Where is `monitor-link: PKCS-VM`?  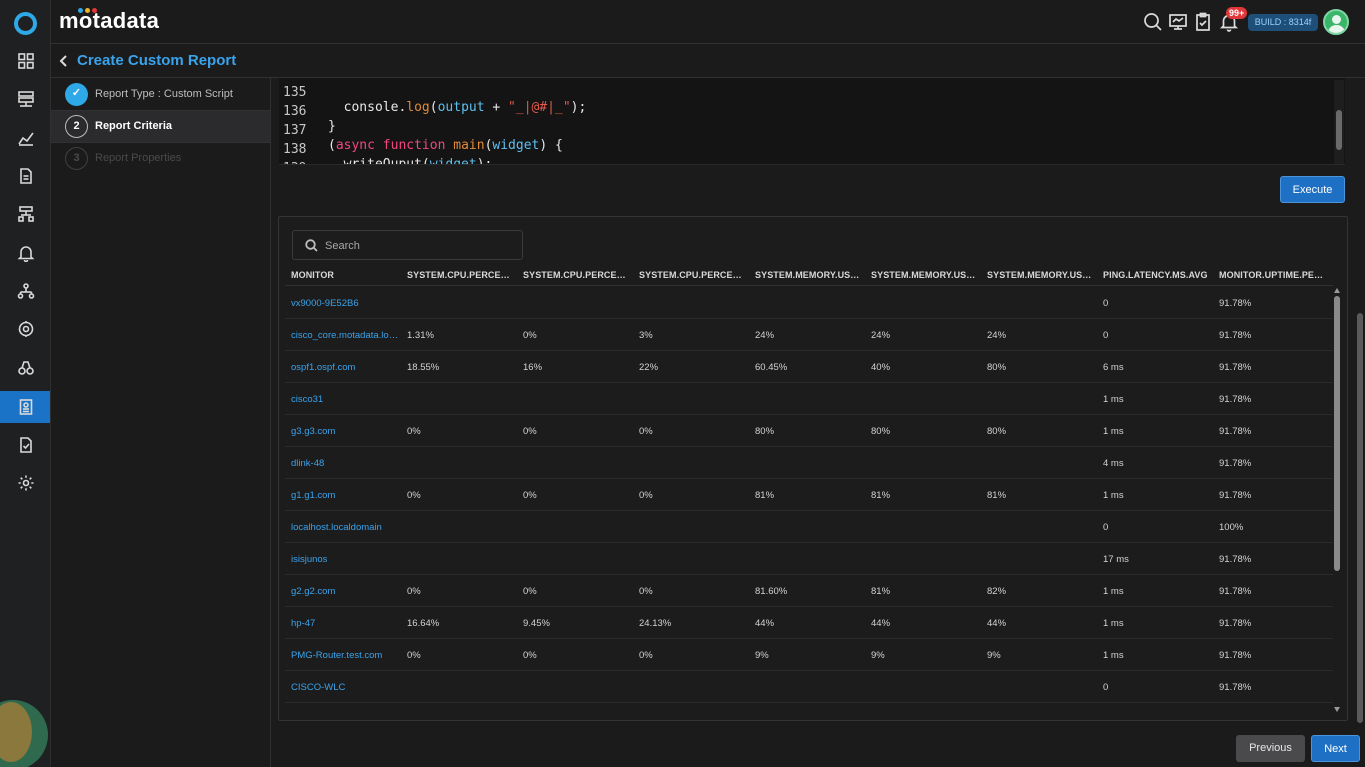
monitor-link: PKCS-VM is located at coordinates (345, 714).